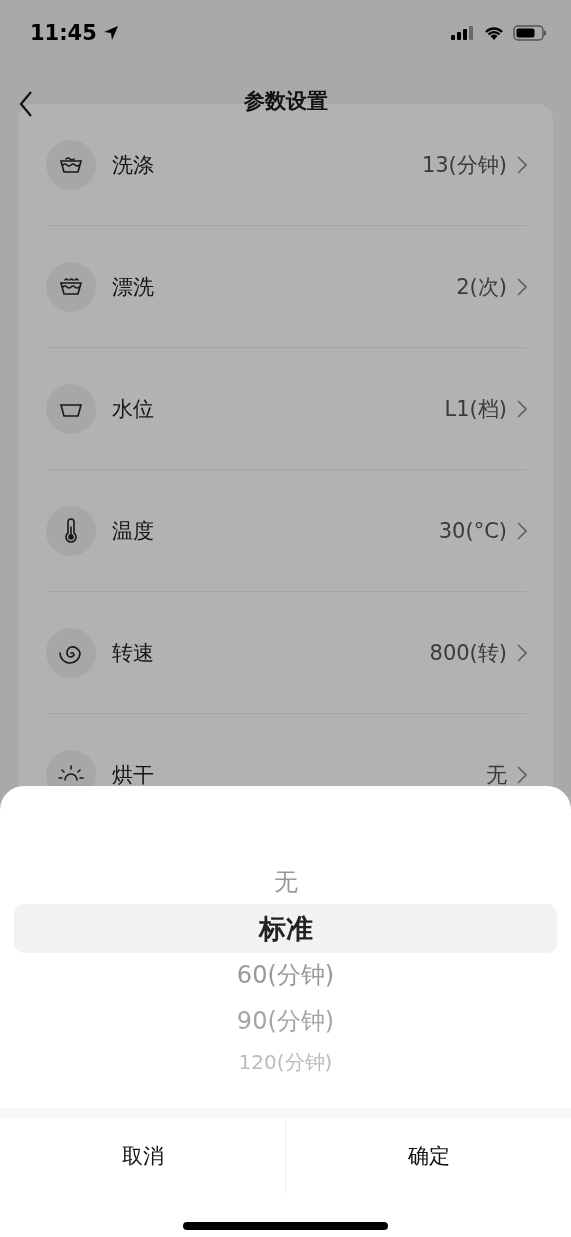 The image size is (571, 1237). I want to click on setting-row: 转速 800(转), so click(286, 653).